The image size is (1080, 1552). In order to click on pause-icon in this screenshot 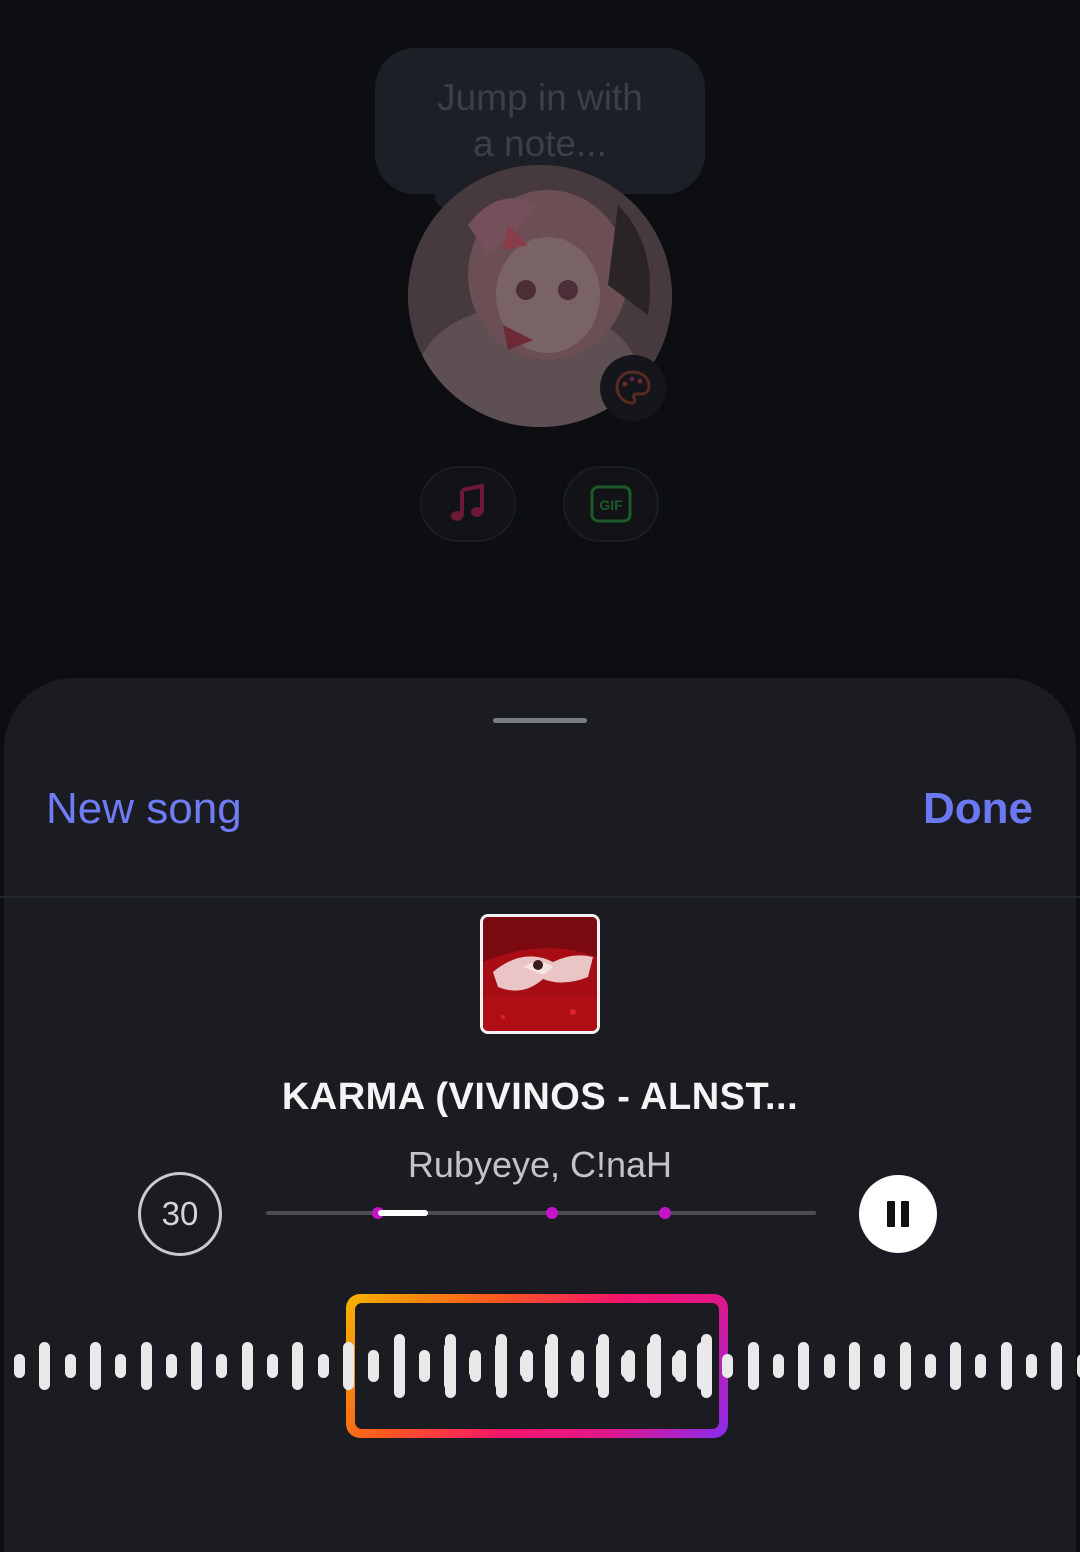, I will do `click(891, 1214)`.